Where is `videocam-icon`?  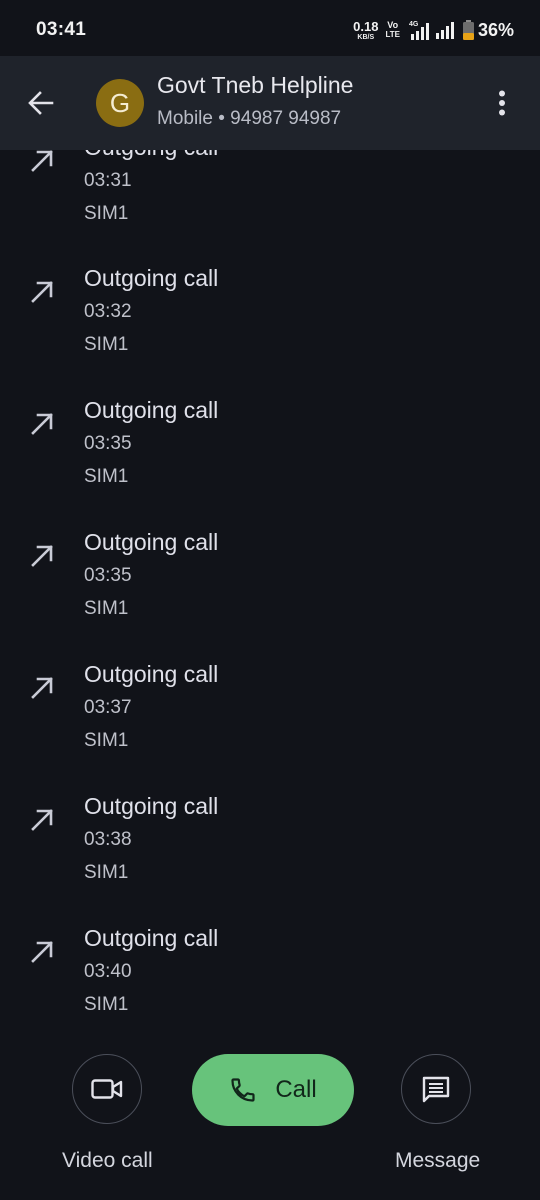
videocam-icon is located at coordinates (107, 1089).